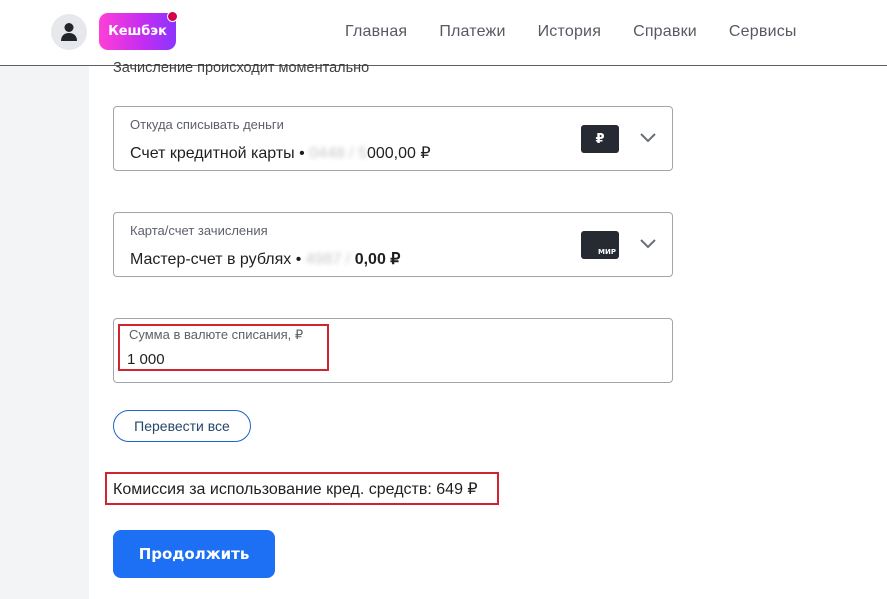 The width and height of the screenshot is (887, 599). I want to click on profile-avatar, so click(69, 32).